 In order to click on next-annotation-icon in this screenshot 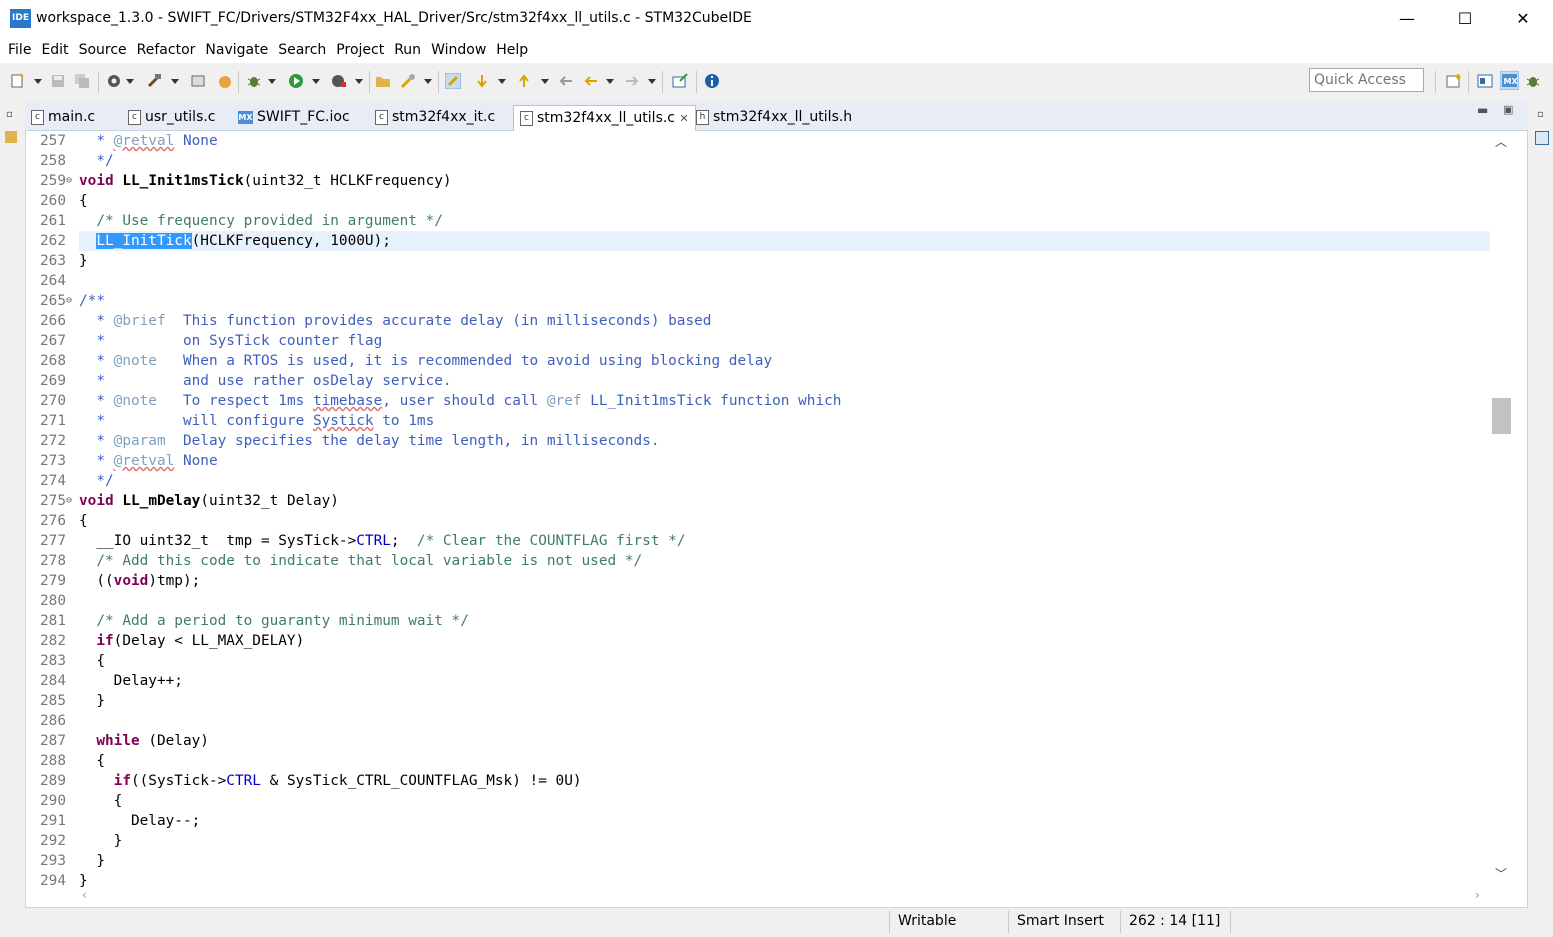, I will do `click(482, 81)`.